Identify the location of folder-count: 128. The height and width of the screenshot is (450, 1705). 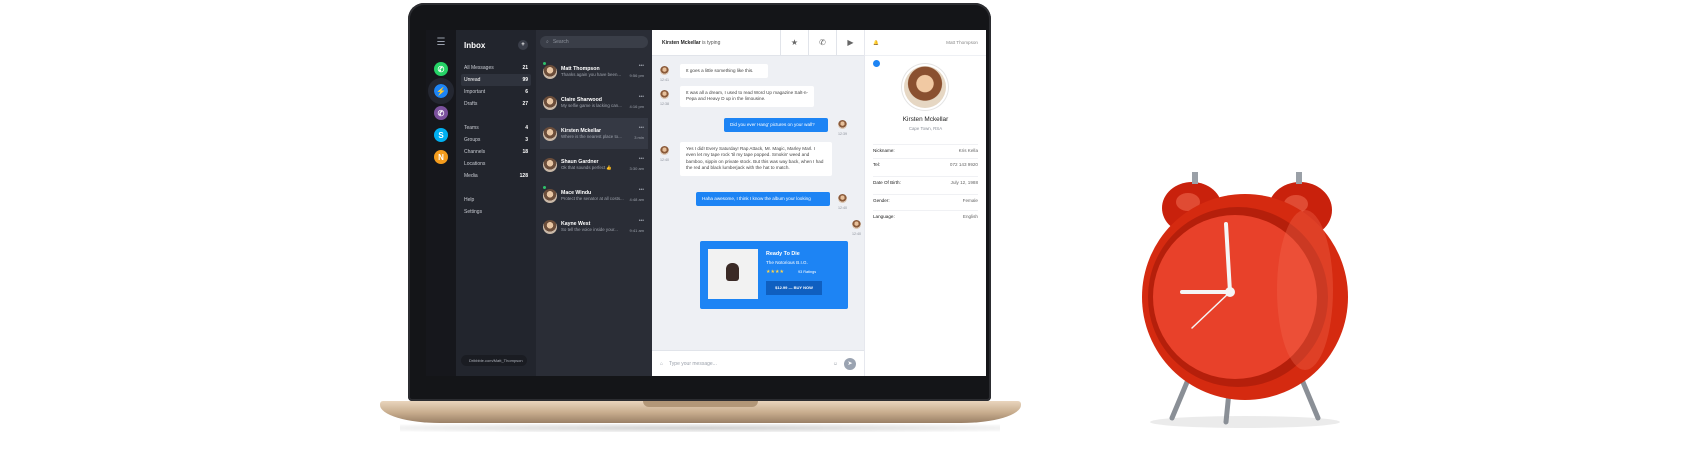
(523, 176).